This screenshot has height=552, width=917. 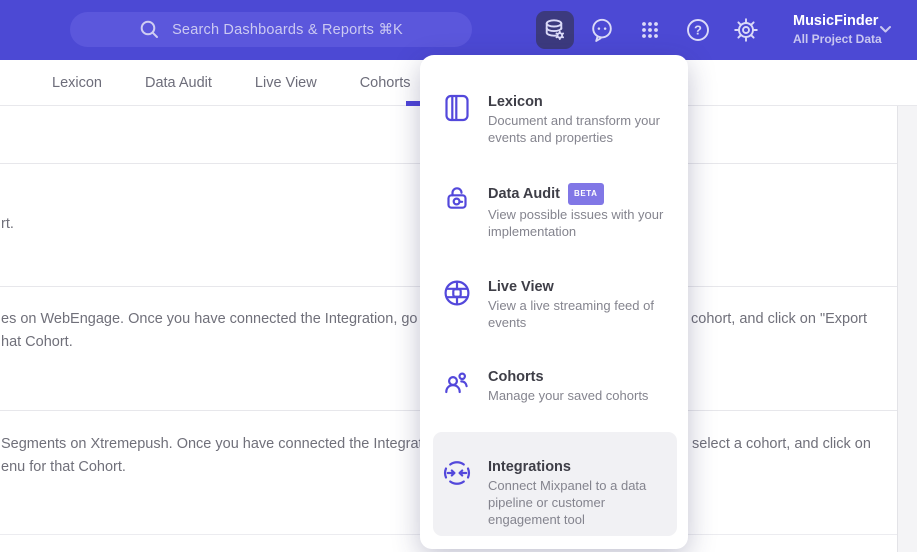 I want to click on database-gear-icon, so click(x=555, y=29).